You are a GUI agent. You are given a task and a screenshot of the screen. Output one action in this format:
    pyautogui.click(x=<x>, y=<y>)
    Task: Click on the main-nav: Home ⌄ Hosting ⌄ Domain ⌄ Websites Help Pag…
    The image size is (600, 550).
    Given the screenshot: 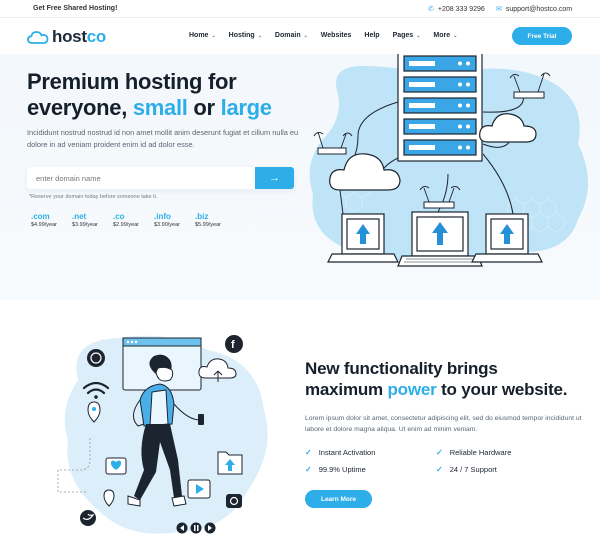 What is the action you would take?
    pyautogui.click(x=329, y=35)
    